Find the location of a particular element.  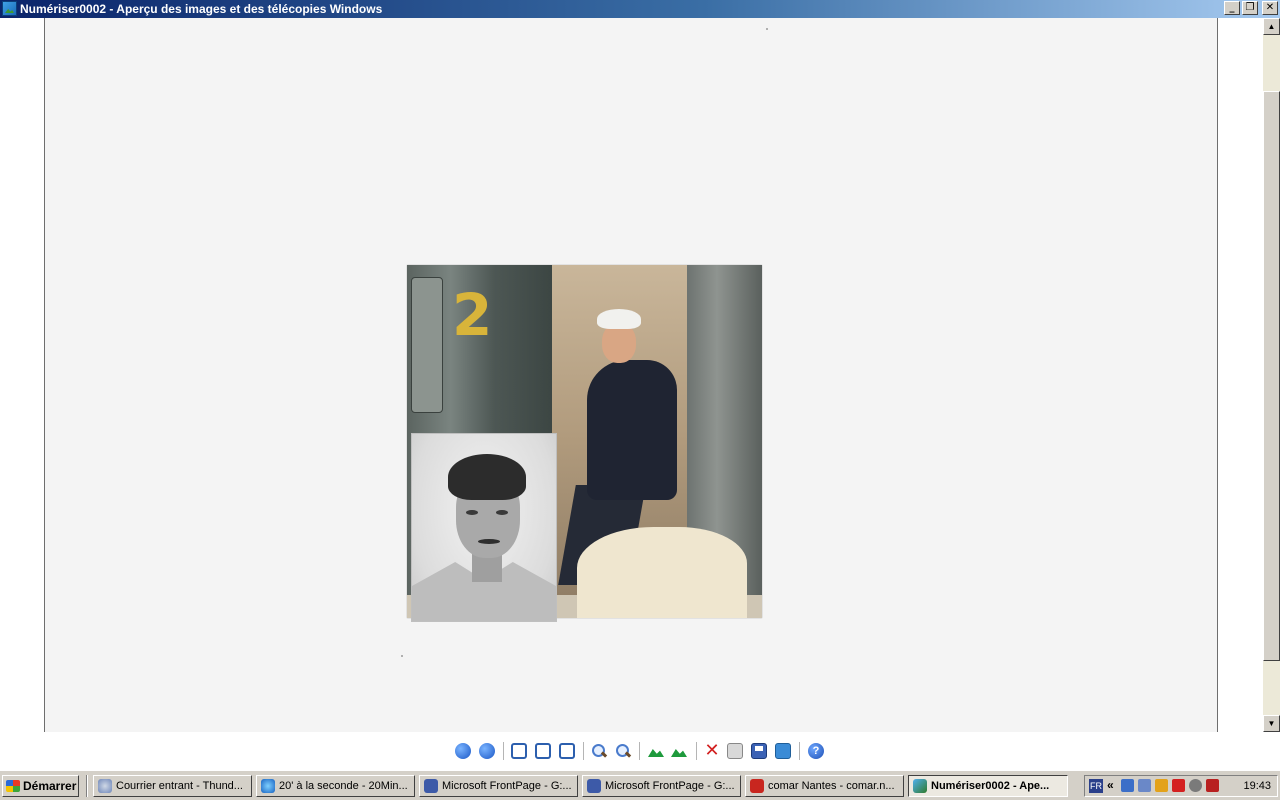

save-button is located at coordinates (759, 751).